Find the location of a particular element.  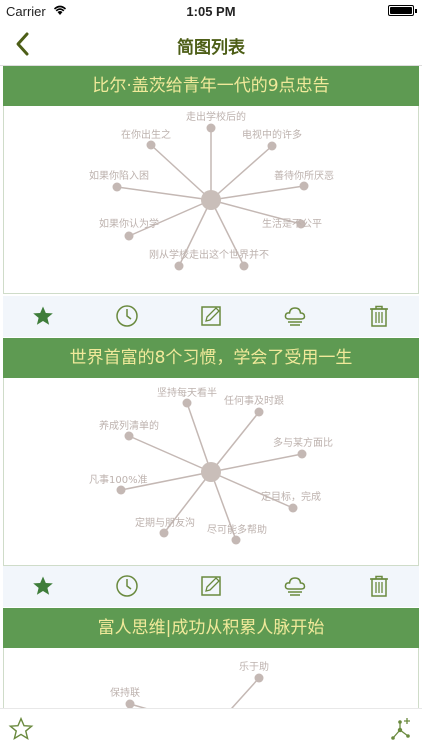

mindmap-node-label: 保持联 is located at coordinates (125, 692).